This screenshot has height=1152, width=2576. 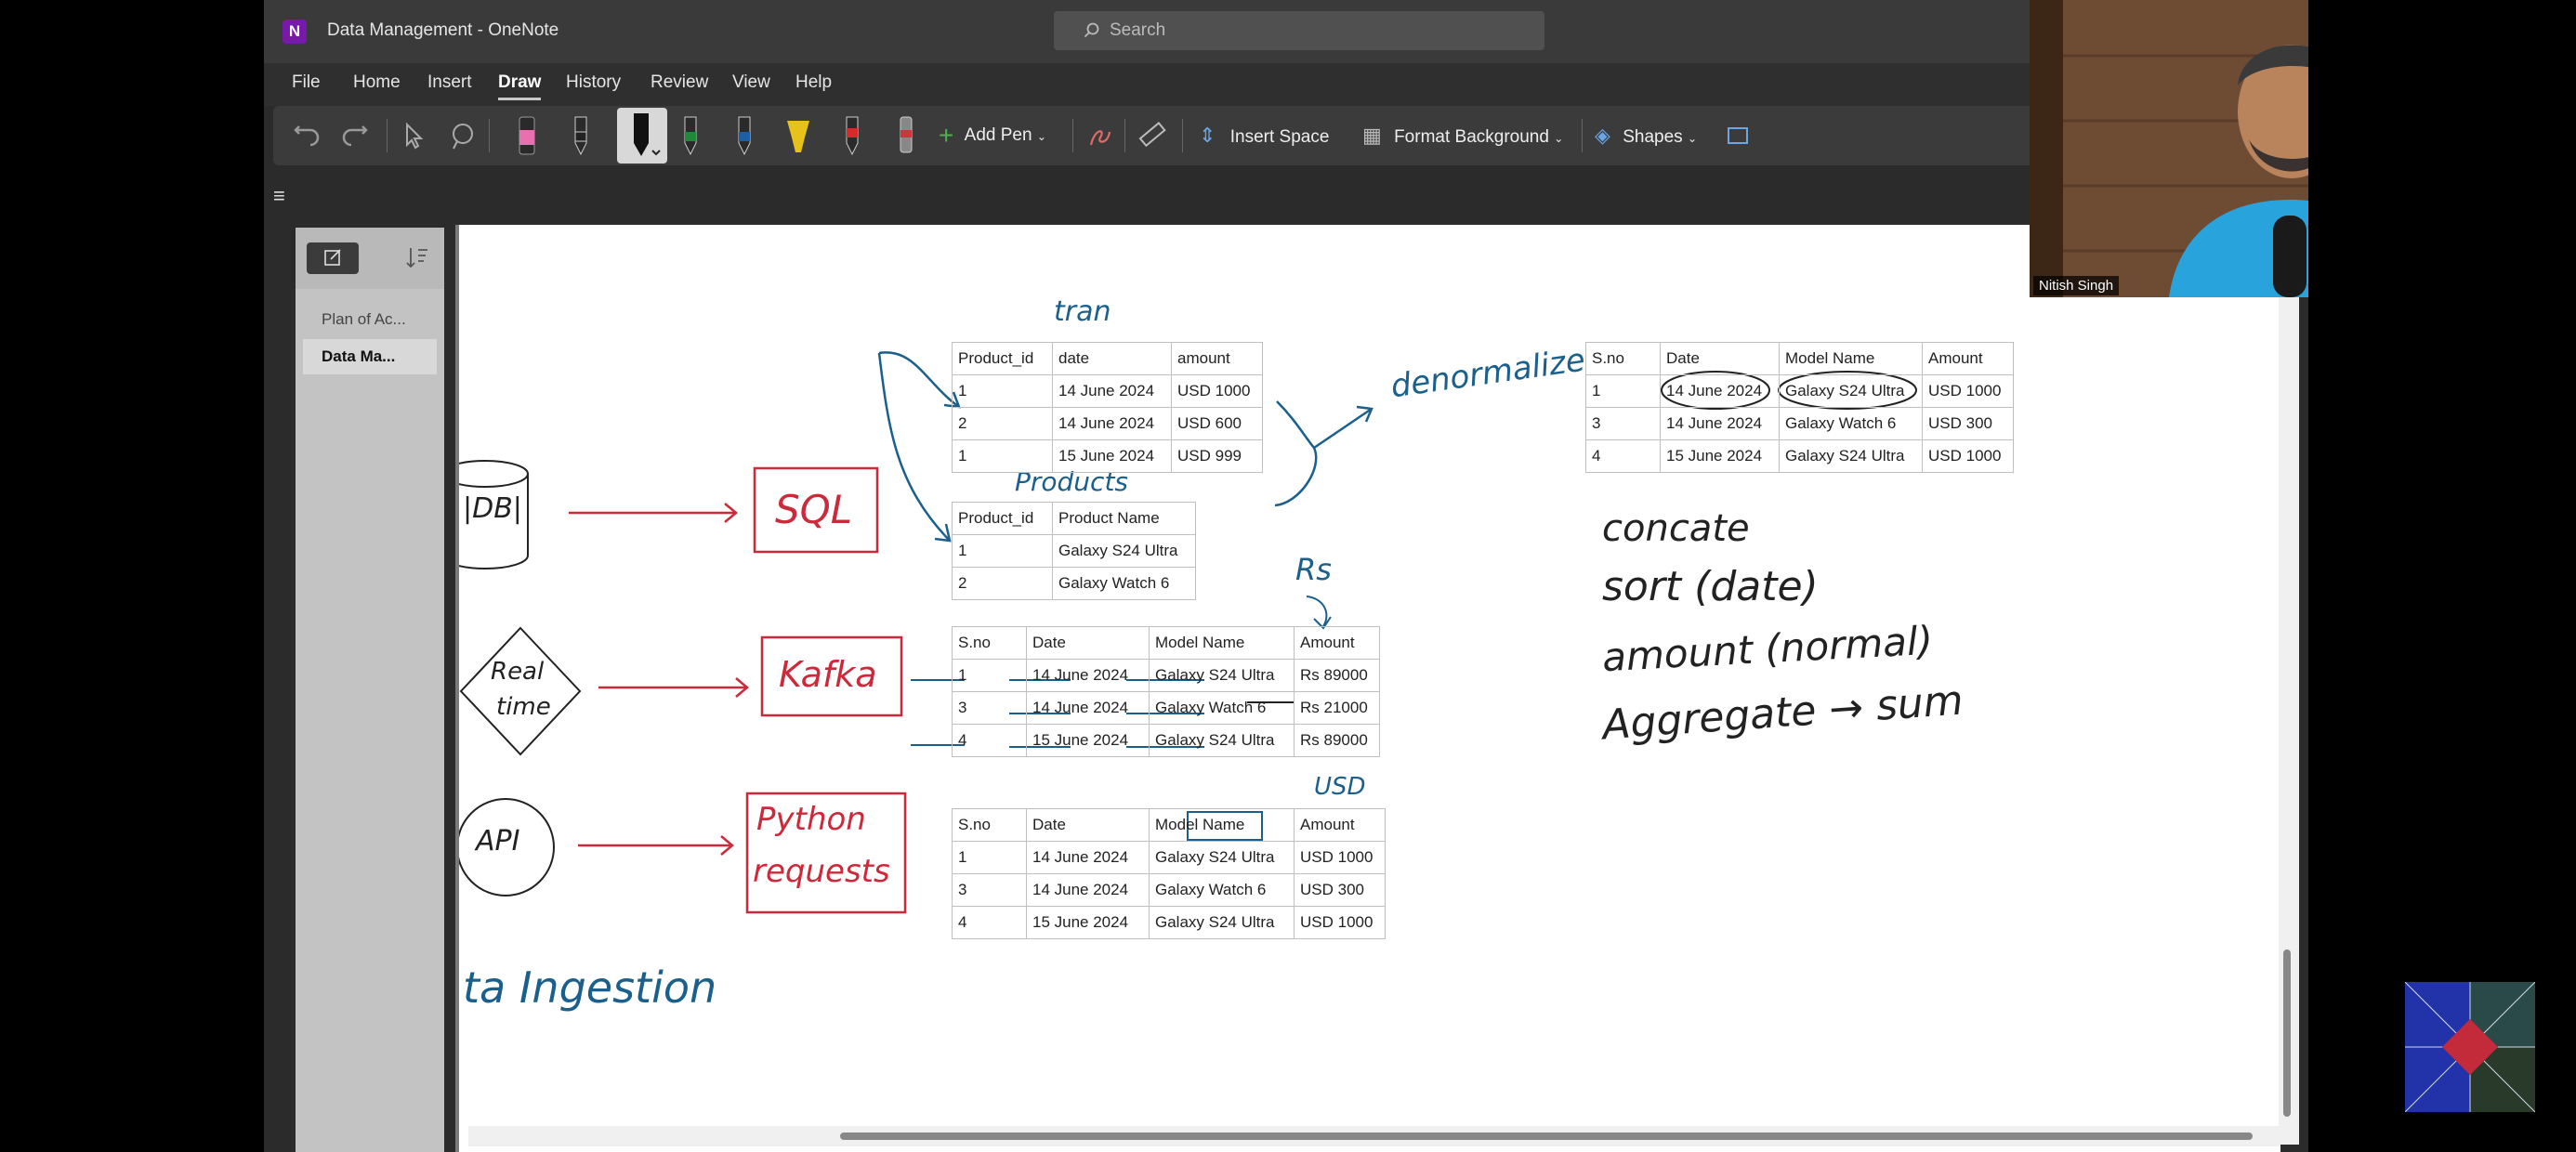 I want to click on insert-space-icon: ⇕, so click(x=1207, y=135).